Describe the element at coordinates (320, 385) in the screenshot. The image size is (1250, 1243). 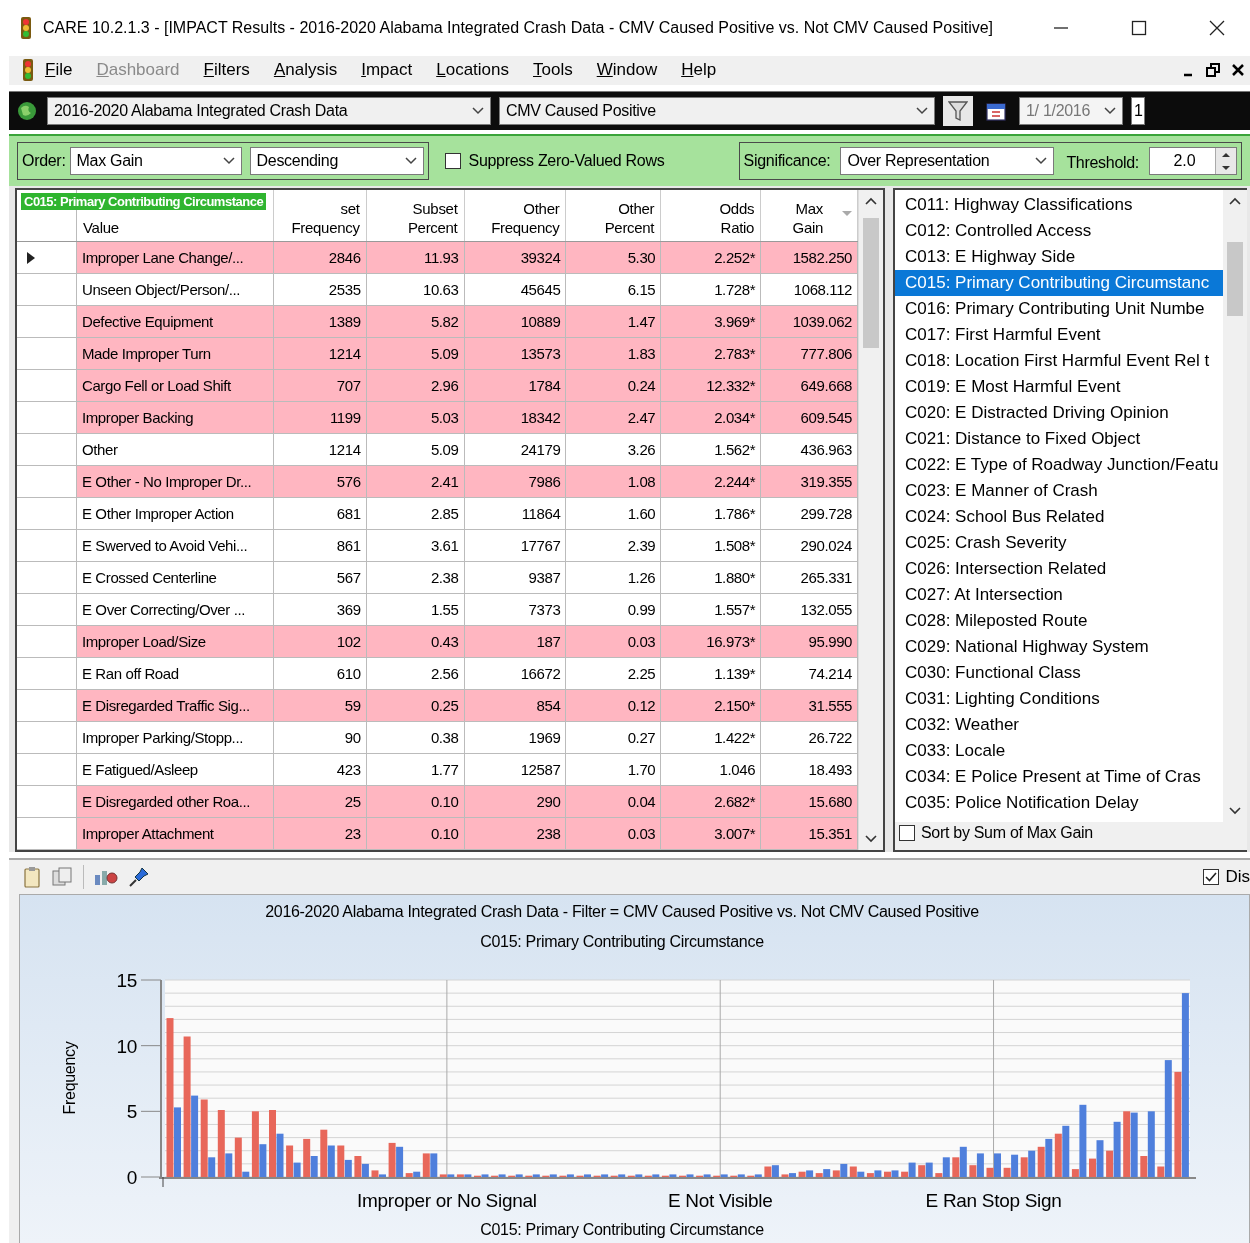
I see `table-cell: 707` at that location.